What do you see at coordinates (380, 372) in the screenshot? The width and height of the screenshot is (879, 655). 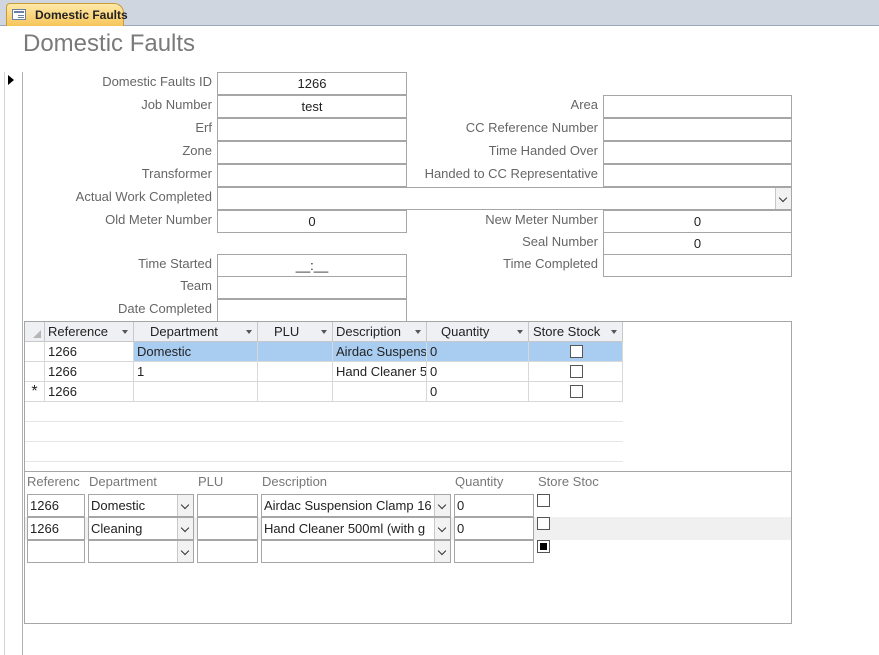 I see `cell-description: Hand Cleaner 5` at bounding box center [380, 372].